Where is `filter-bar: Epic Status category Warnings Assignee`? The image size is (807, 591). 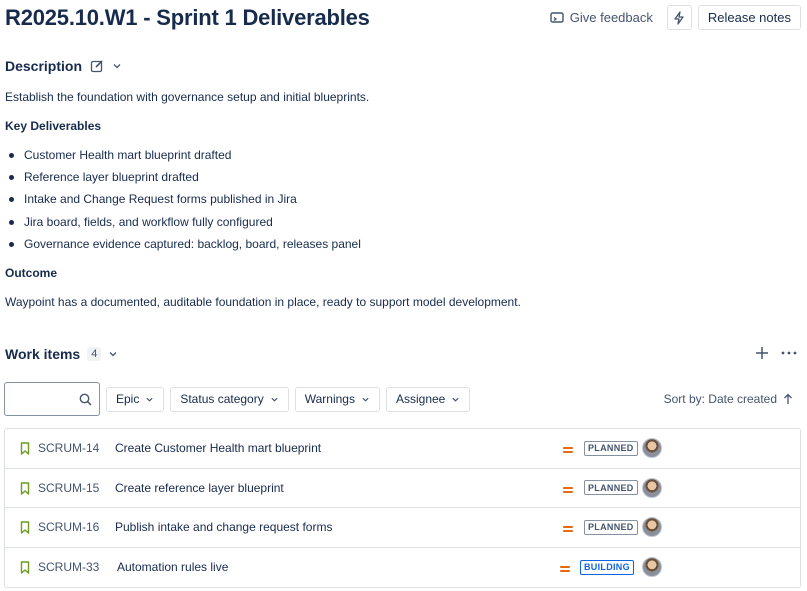 filter-bar: Epic Status category Warnings Assignee is located at coordinates (237, 399).